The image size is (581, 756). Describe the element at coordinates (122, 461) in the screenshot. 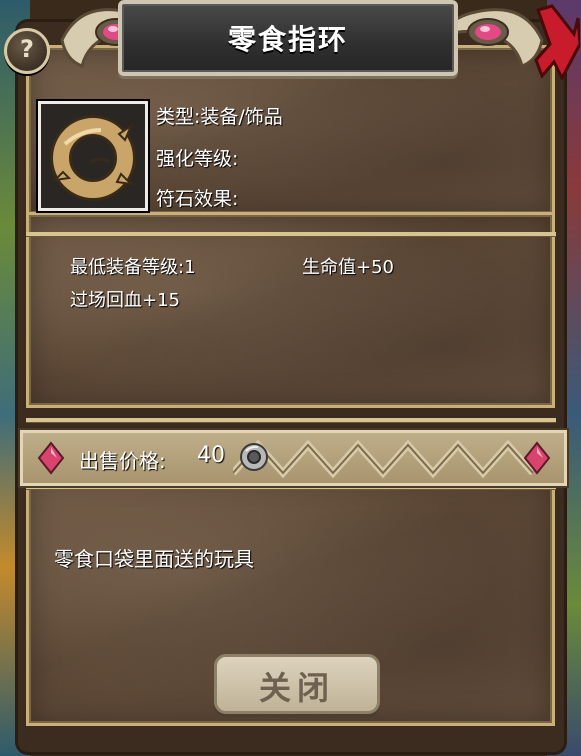

I see `price-label: 出售价格:` at that location.